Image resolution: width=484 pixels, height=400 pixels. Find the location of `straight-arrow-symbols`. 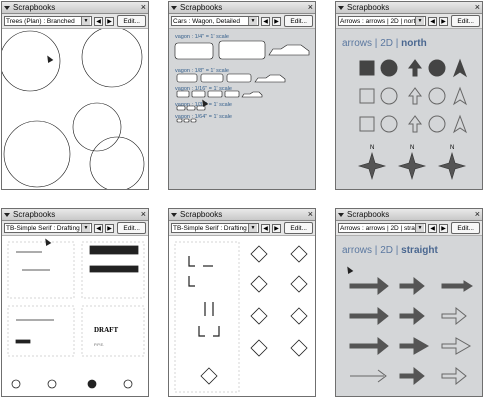

straight-arrow-symbols is located at coordinates (409, 329).